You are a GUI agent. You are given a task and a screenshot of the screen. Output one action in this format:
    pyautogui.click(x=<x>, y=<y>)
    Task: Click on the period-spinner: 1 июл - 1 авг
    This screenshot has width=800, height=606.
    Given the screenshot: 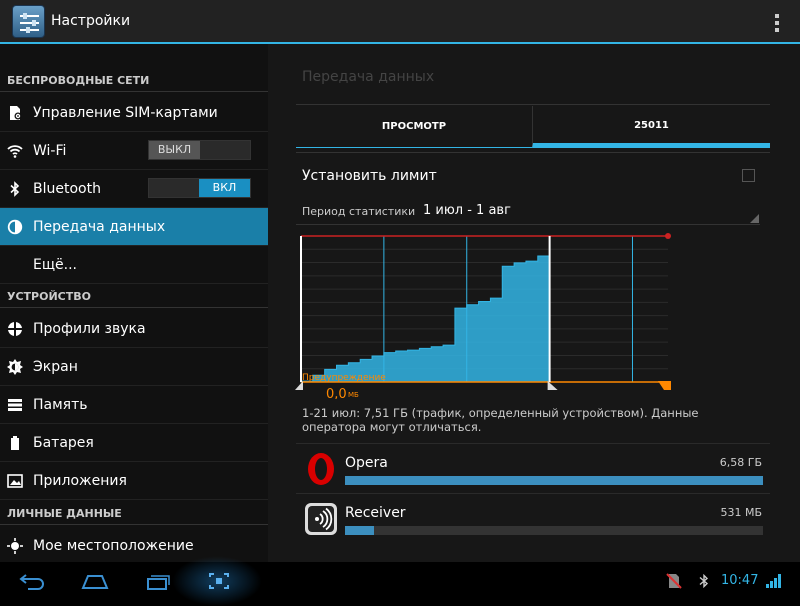 What is the action you would take?
    pyautogui.click(x=467, y=210)
    